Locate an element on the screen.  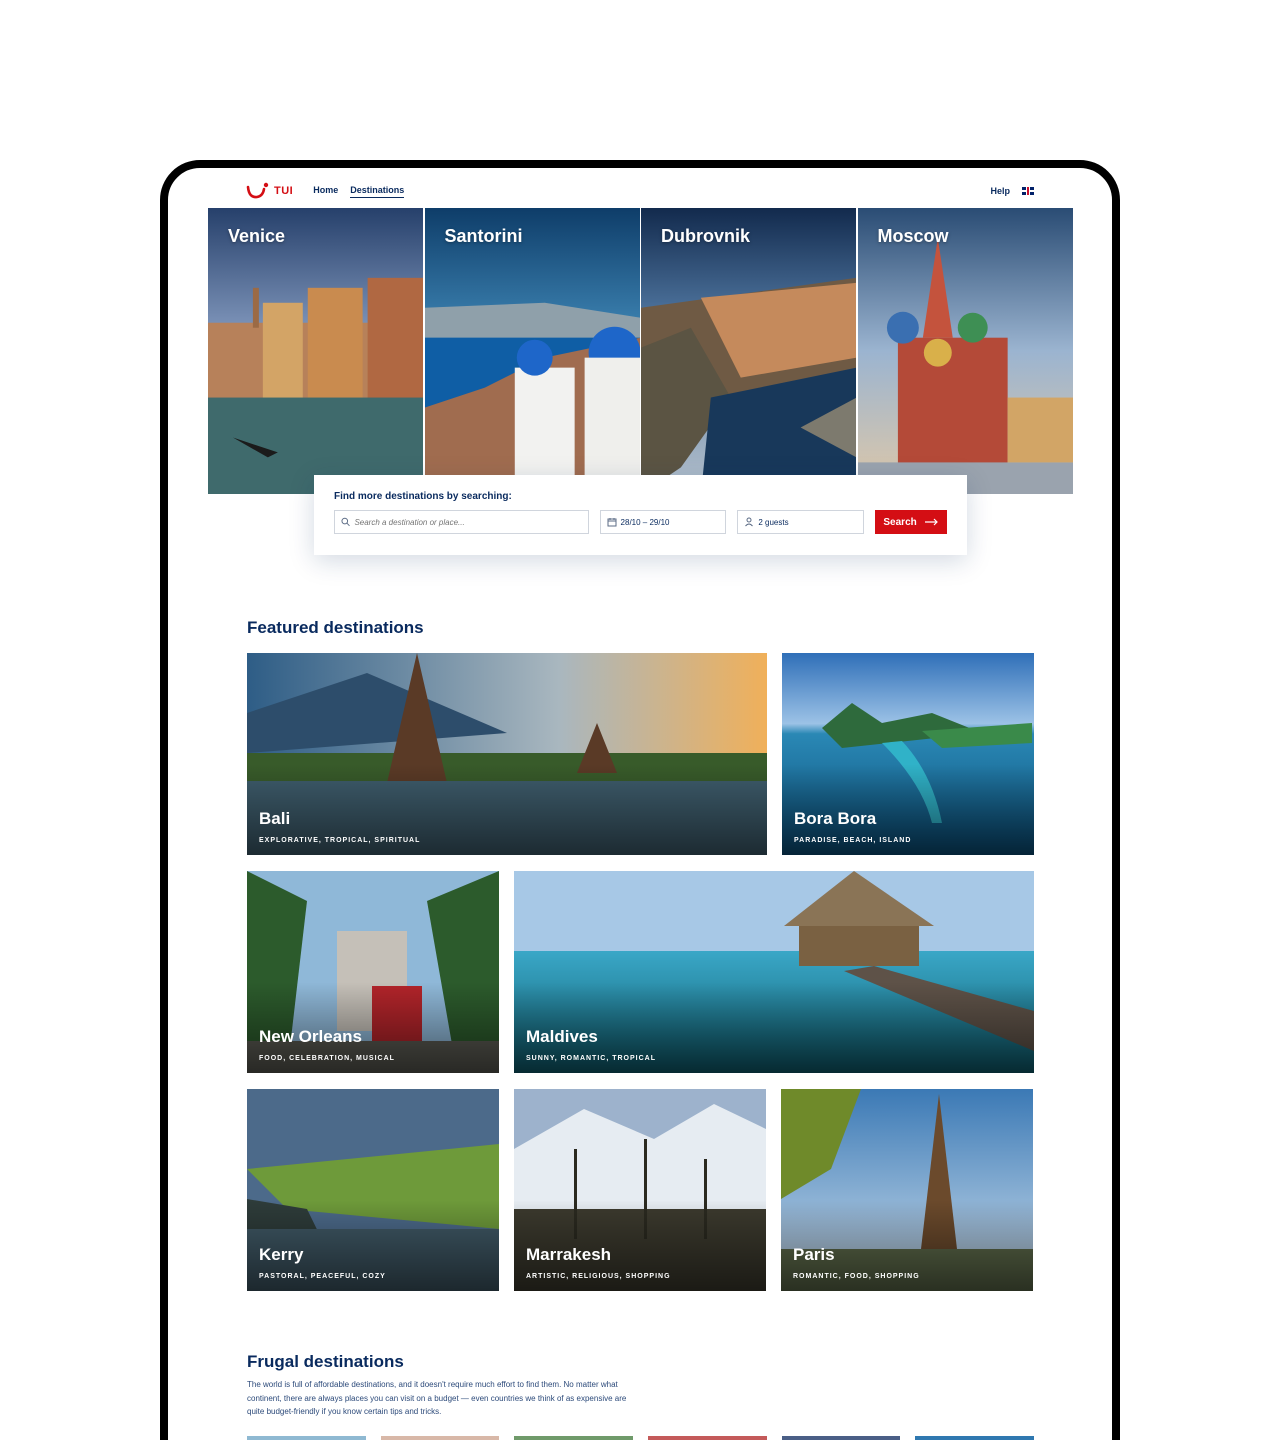
featured-title: Featured destinations is located at coordinates (335, 627).